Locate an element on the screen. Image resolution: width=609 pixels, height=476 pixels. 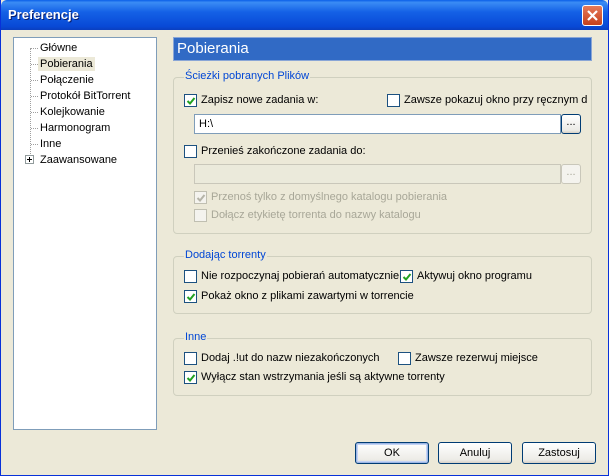
tree-item-zaawansowane: Zaawansowane is located at coordinates (78, 160).